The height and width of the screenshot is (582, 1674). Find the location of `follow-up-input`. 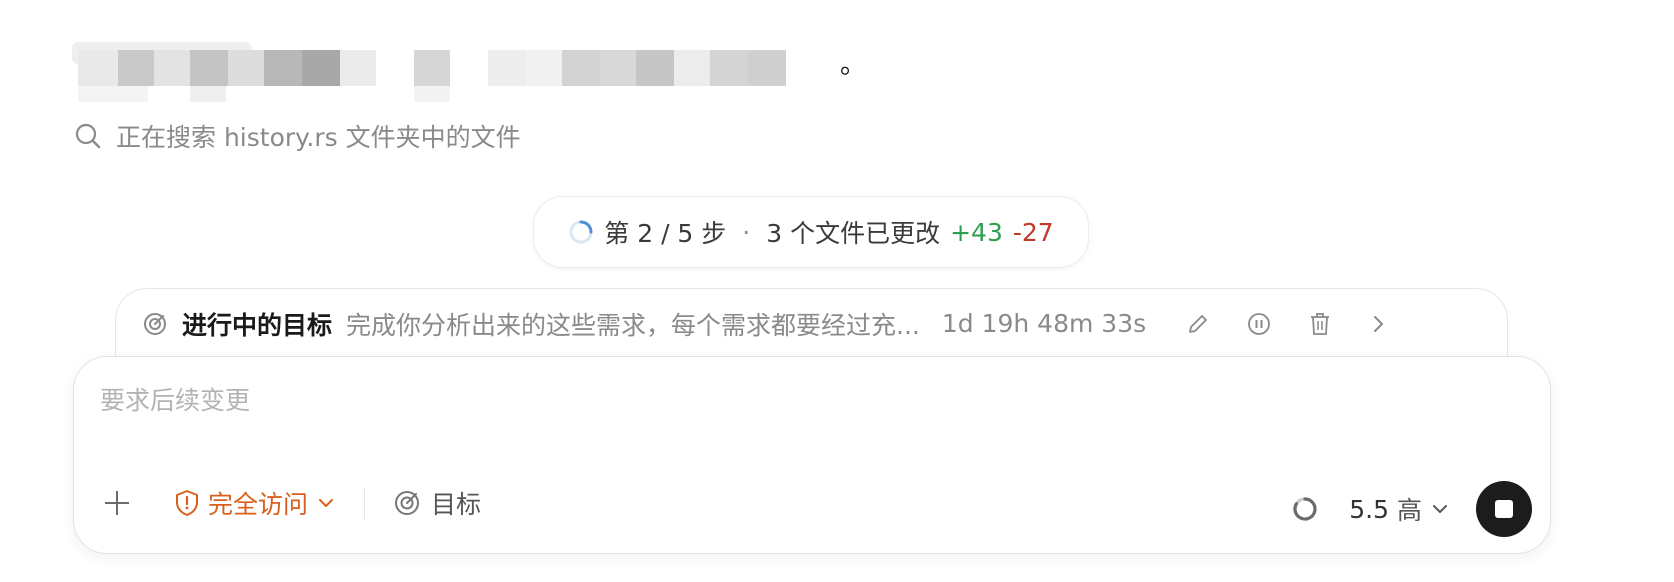

follow-up-input is located at coordinates (750, 400).